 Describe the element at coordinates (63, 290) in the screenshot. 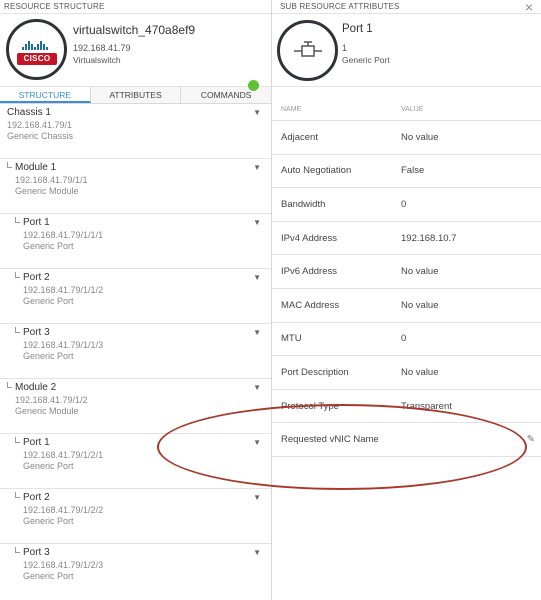

I see `tree-item-ip: 192.168.41.79/1/1/2` at that location.